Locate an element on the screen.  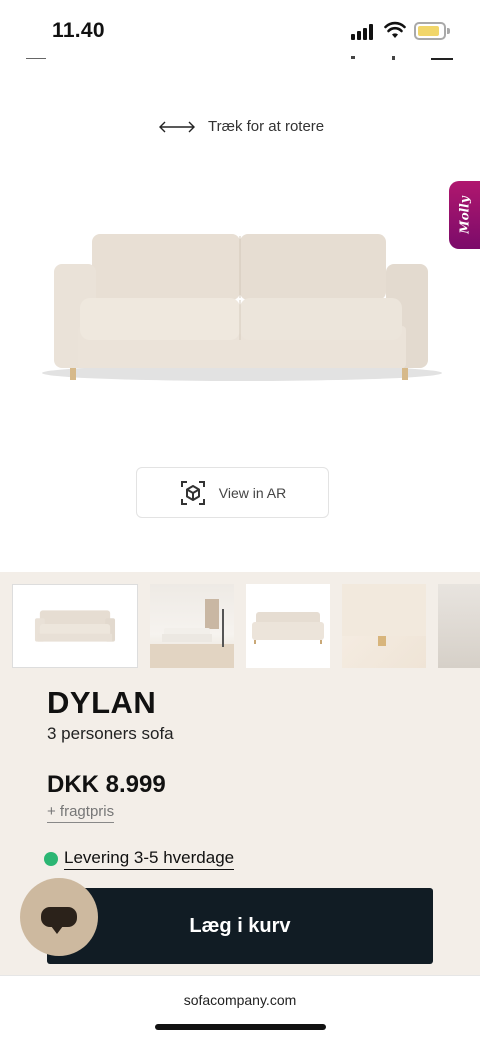
room-thumbnail-image is located at coordinates (192, 633).